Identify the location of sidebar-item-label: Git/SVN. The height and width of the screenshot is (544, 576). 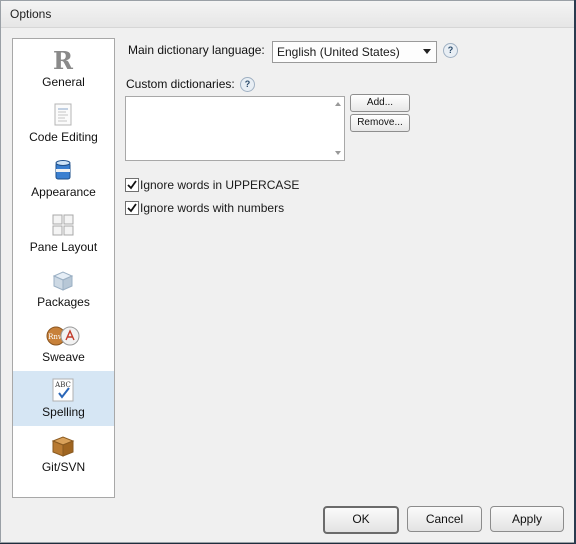
(63, 467).